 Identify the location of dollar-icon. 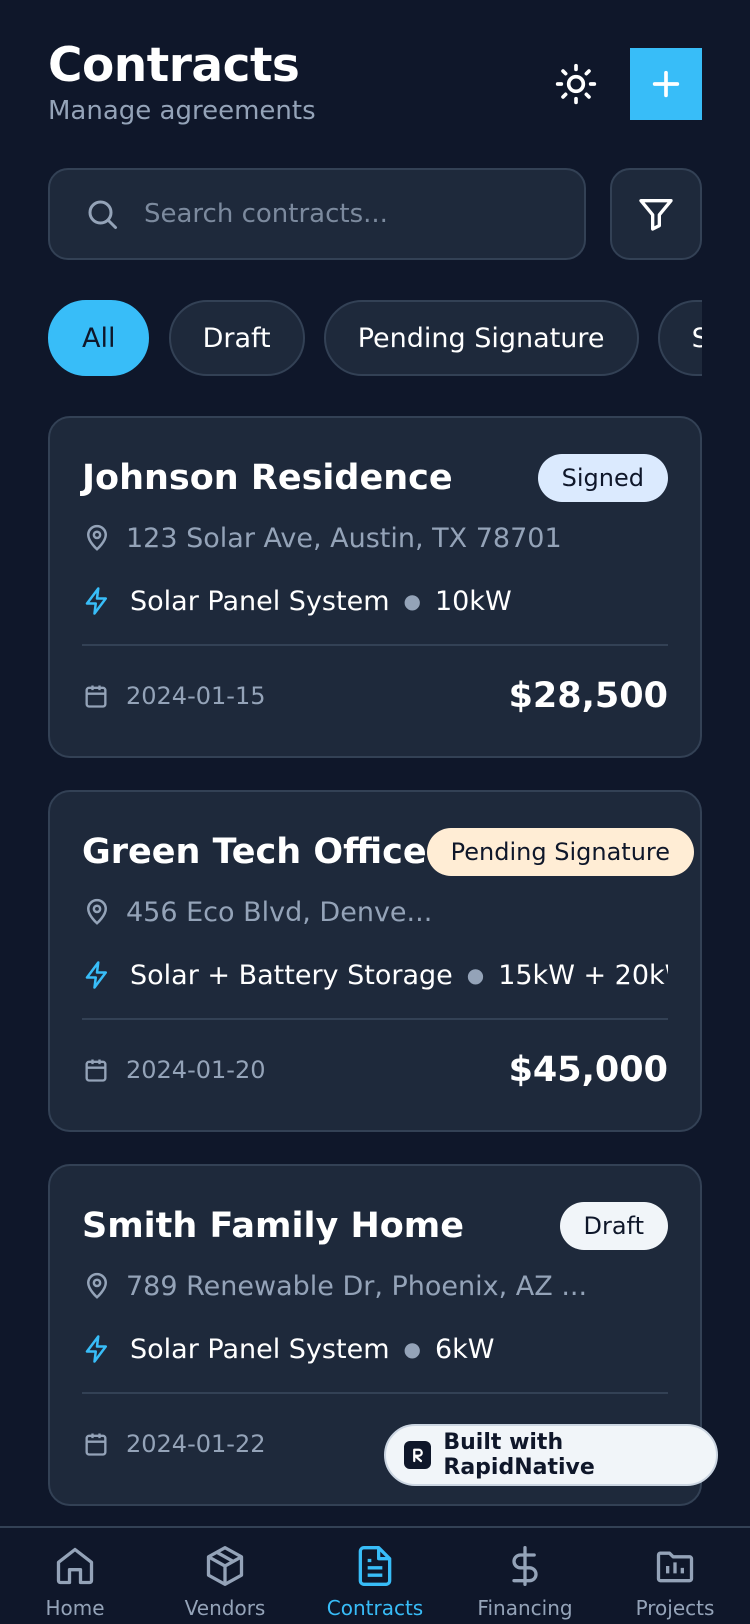
(525, 1566).